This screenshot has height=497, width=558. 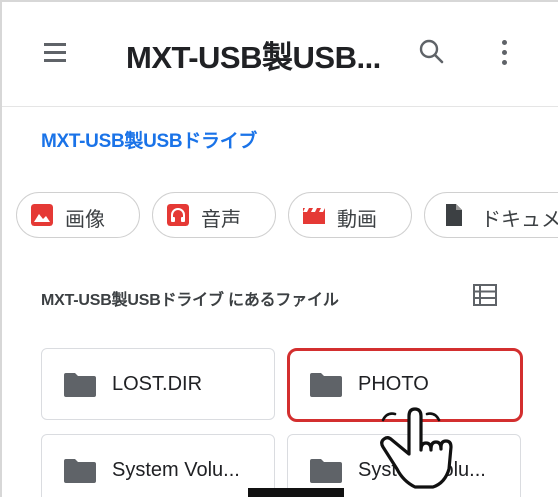 I want to click on movie-icon, so click(x=314, y=216).